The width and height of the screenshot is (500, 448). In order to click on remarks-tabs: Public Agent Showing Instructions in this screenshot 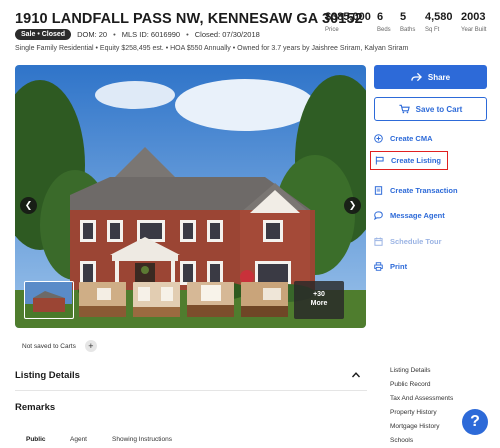, I will do `click(99, 439)`.